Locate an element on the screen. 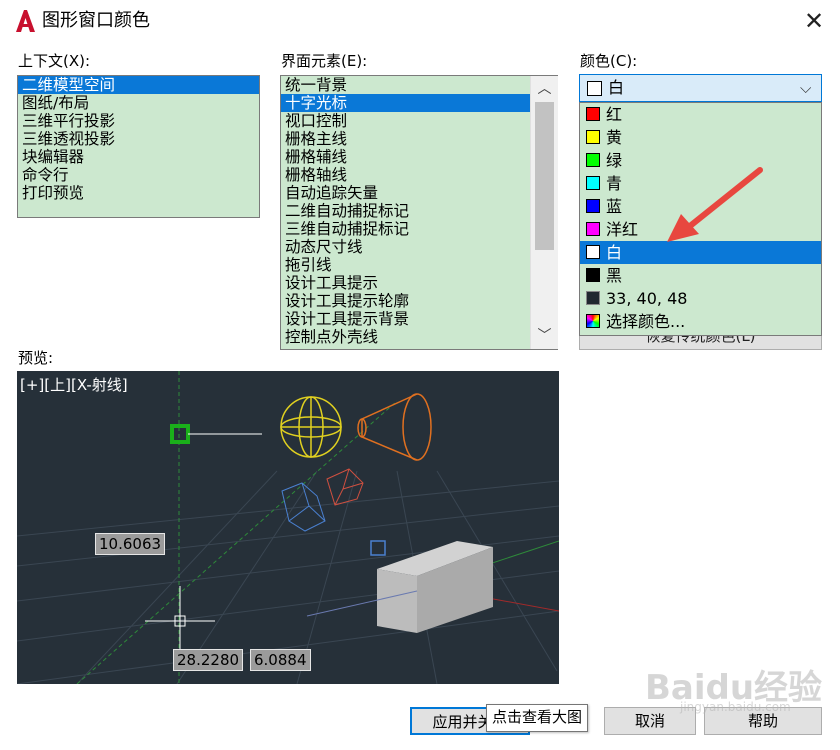 This screenshot has width=840, height=750. color-combobox: 白 ⌵ is located at coordinates (700, 88).